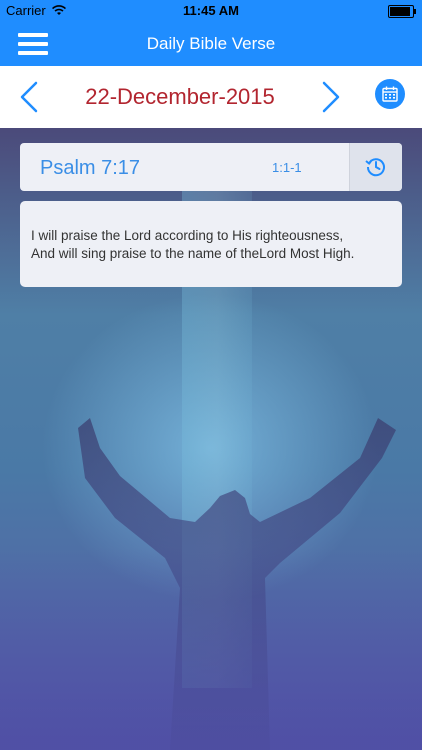 Image resolution: width=422 pixels, height=750 pixels. What do you see at coordinates (287, 167) in the screenshot?
I see `verse-number: 1:1-1` at bounding box center [287, 167].